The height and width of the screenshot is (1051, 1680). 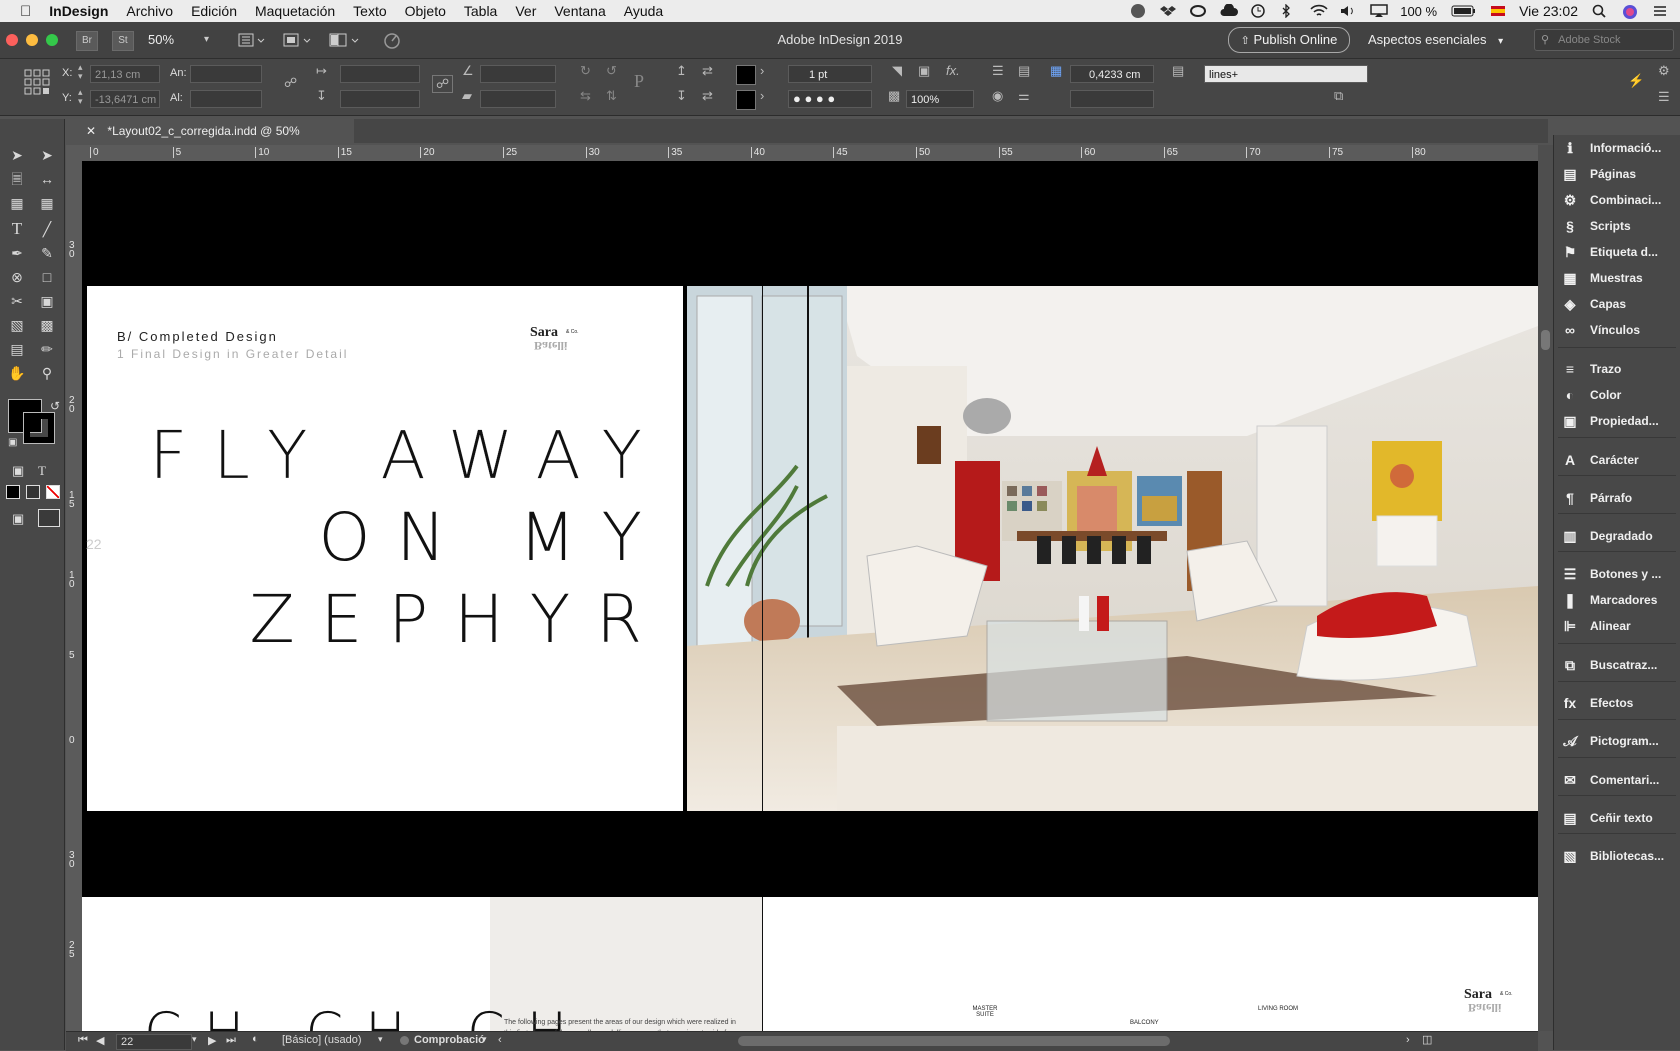 What do you see at coordinates (1056, 71) in the screenshot?
I see `auto-fit-icon: ▦` at bounding box center [1056, 71].